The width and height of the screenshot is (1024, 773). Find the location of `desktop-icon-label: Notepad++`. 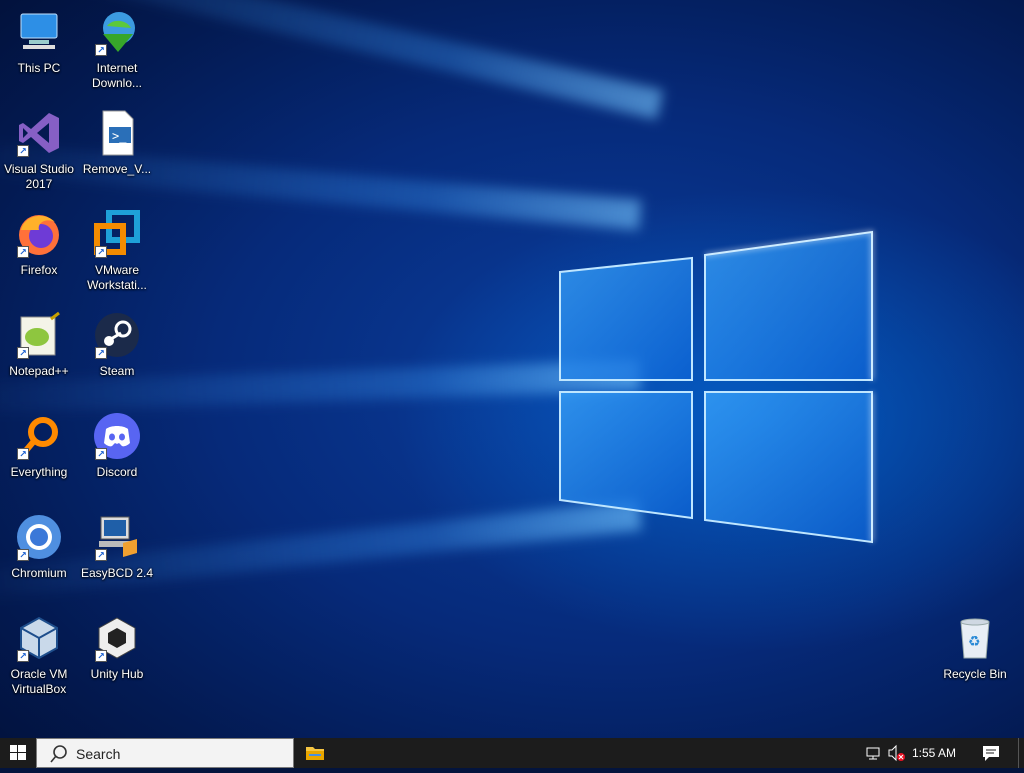

desktop-icon-label: Notepad++ is located at coordinates (39, 371).